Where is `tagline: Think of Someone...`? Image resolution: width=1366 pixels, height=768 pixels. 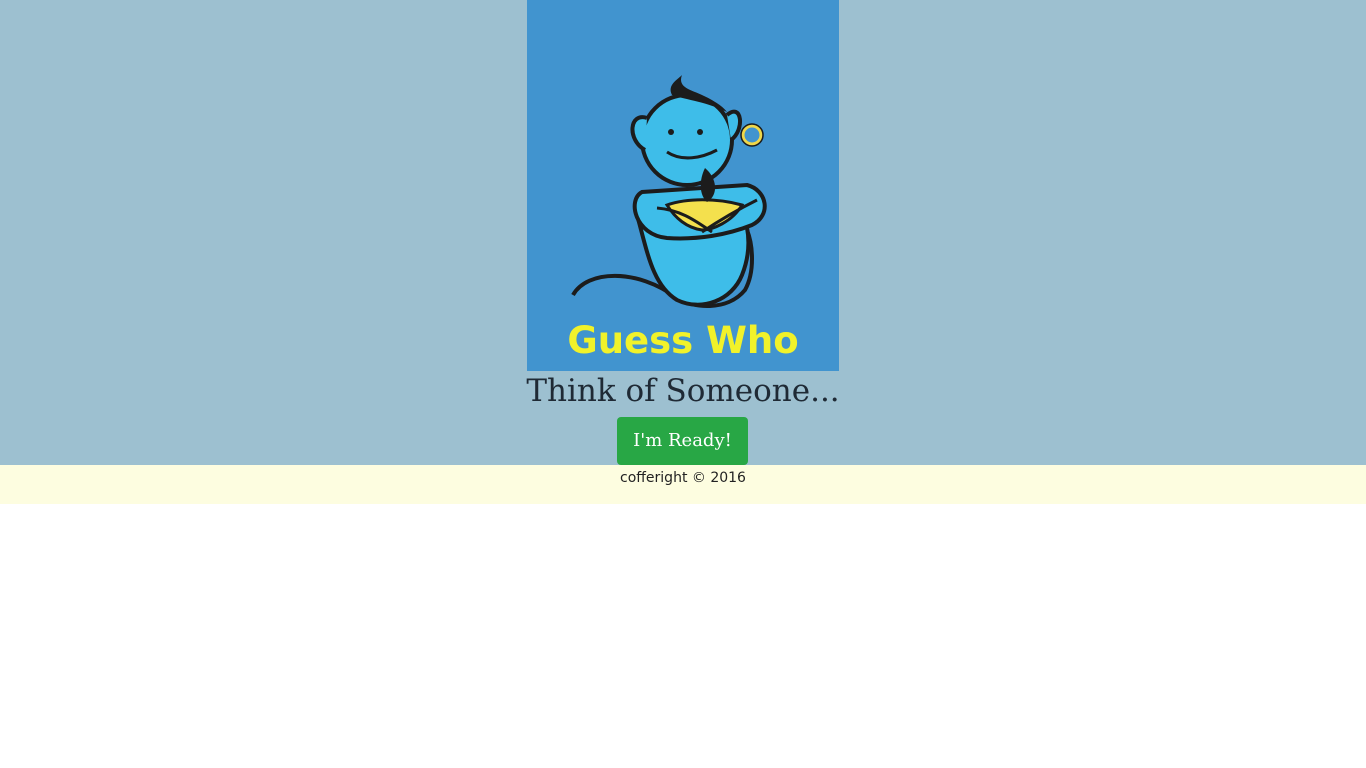
tagline: Think of Someone... is located at coordinates (683, 391).